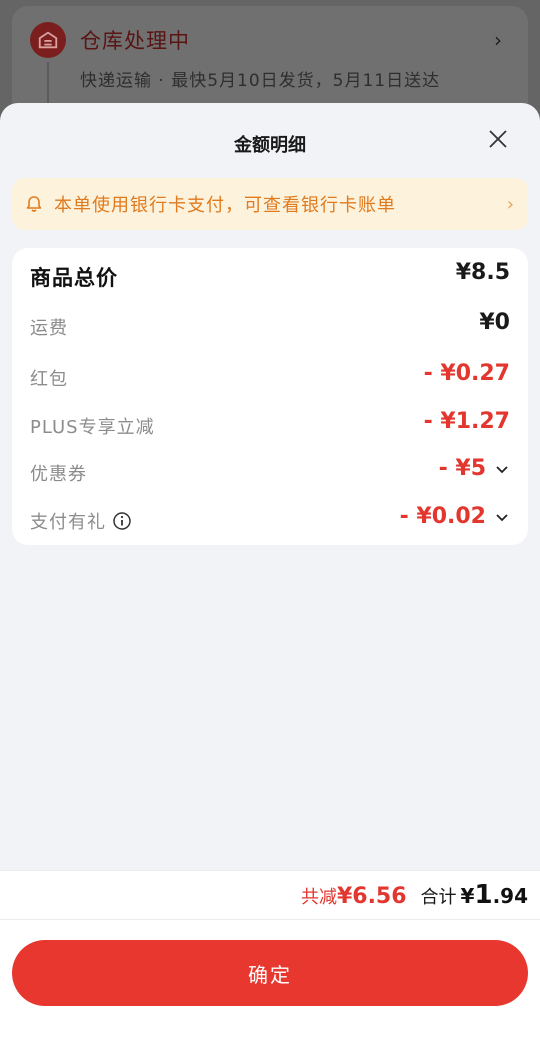 This screenshot has height=1062, width=540. What do you see at coordinates (270, 973) in the screenshot?
I see `confirm-button: 确定` at bounding box center [270, 973].